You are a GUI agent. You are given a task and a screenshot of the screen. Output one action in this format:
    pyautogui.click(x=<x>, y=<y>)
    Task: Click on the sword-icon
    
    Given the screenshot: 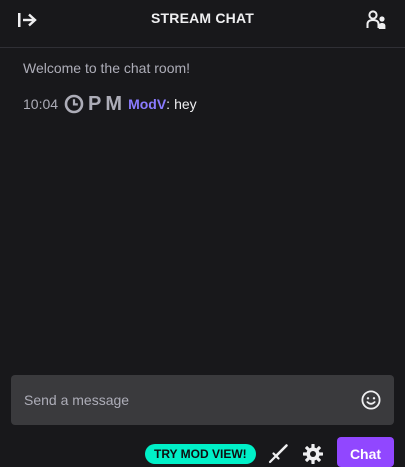 What is the action you would take?
    pyautogui.click(x=278, y=454)
    